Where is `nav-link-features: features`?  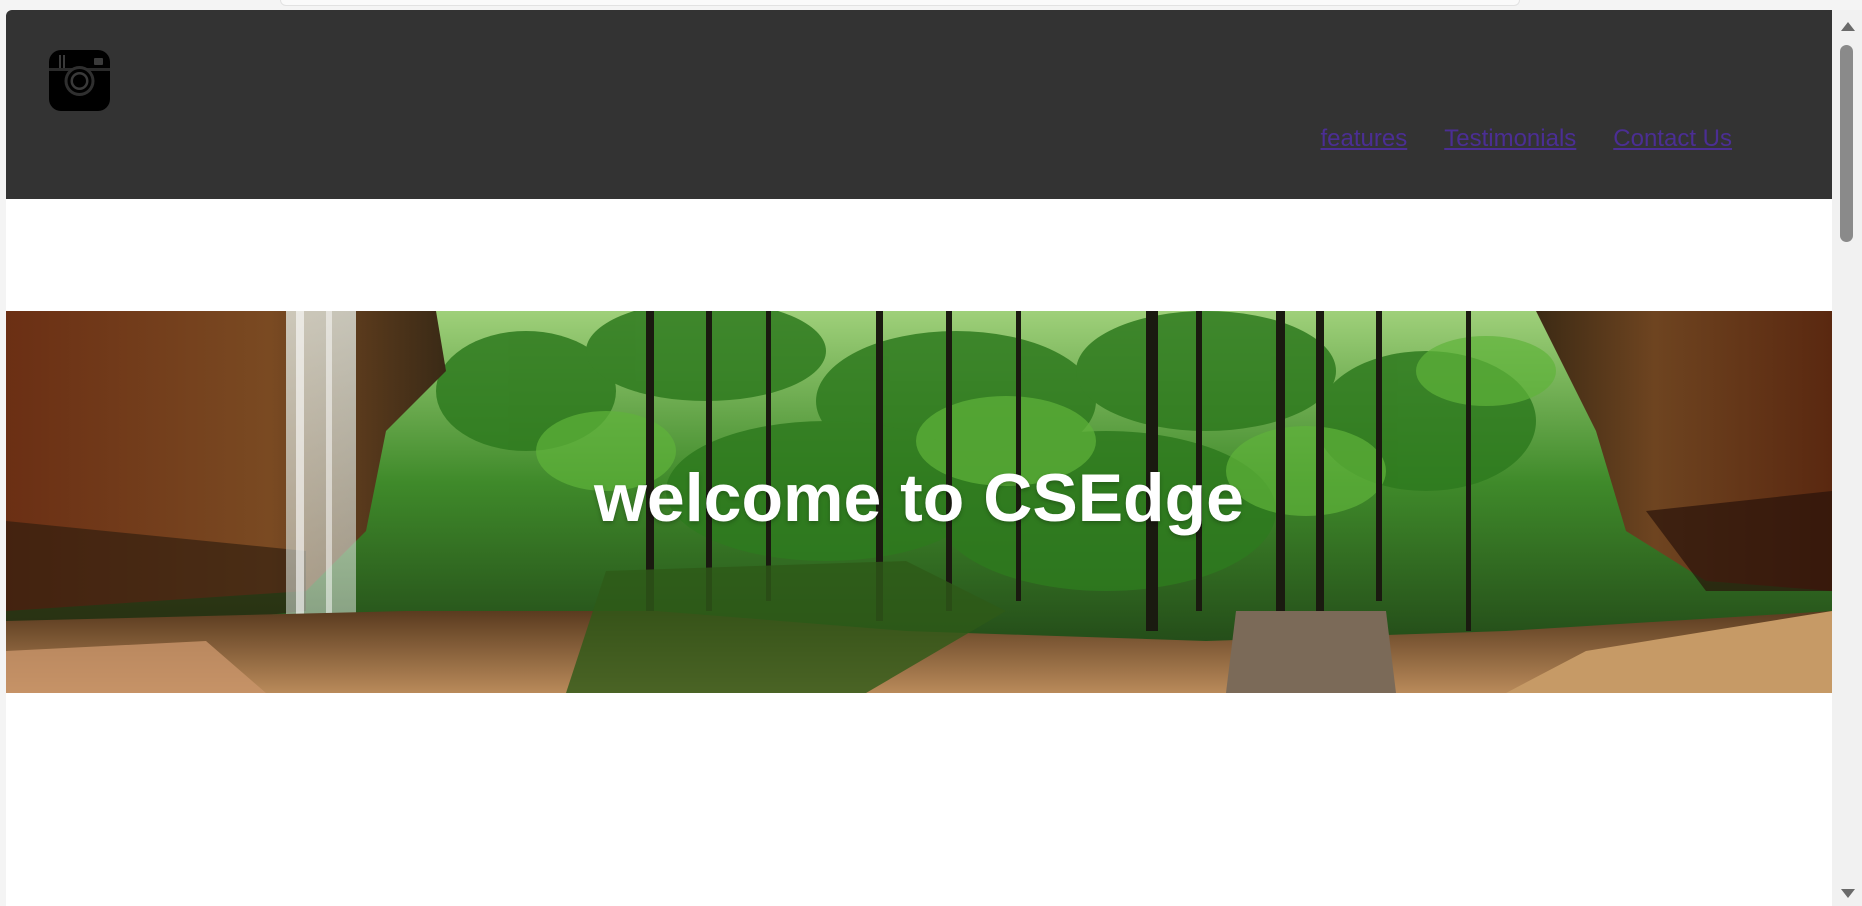
nav-link-features: features is located at coordinates (1364, 139).